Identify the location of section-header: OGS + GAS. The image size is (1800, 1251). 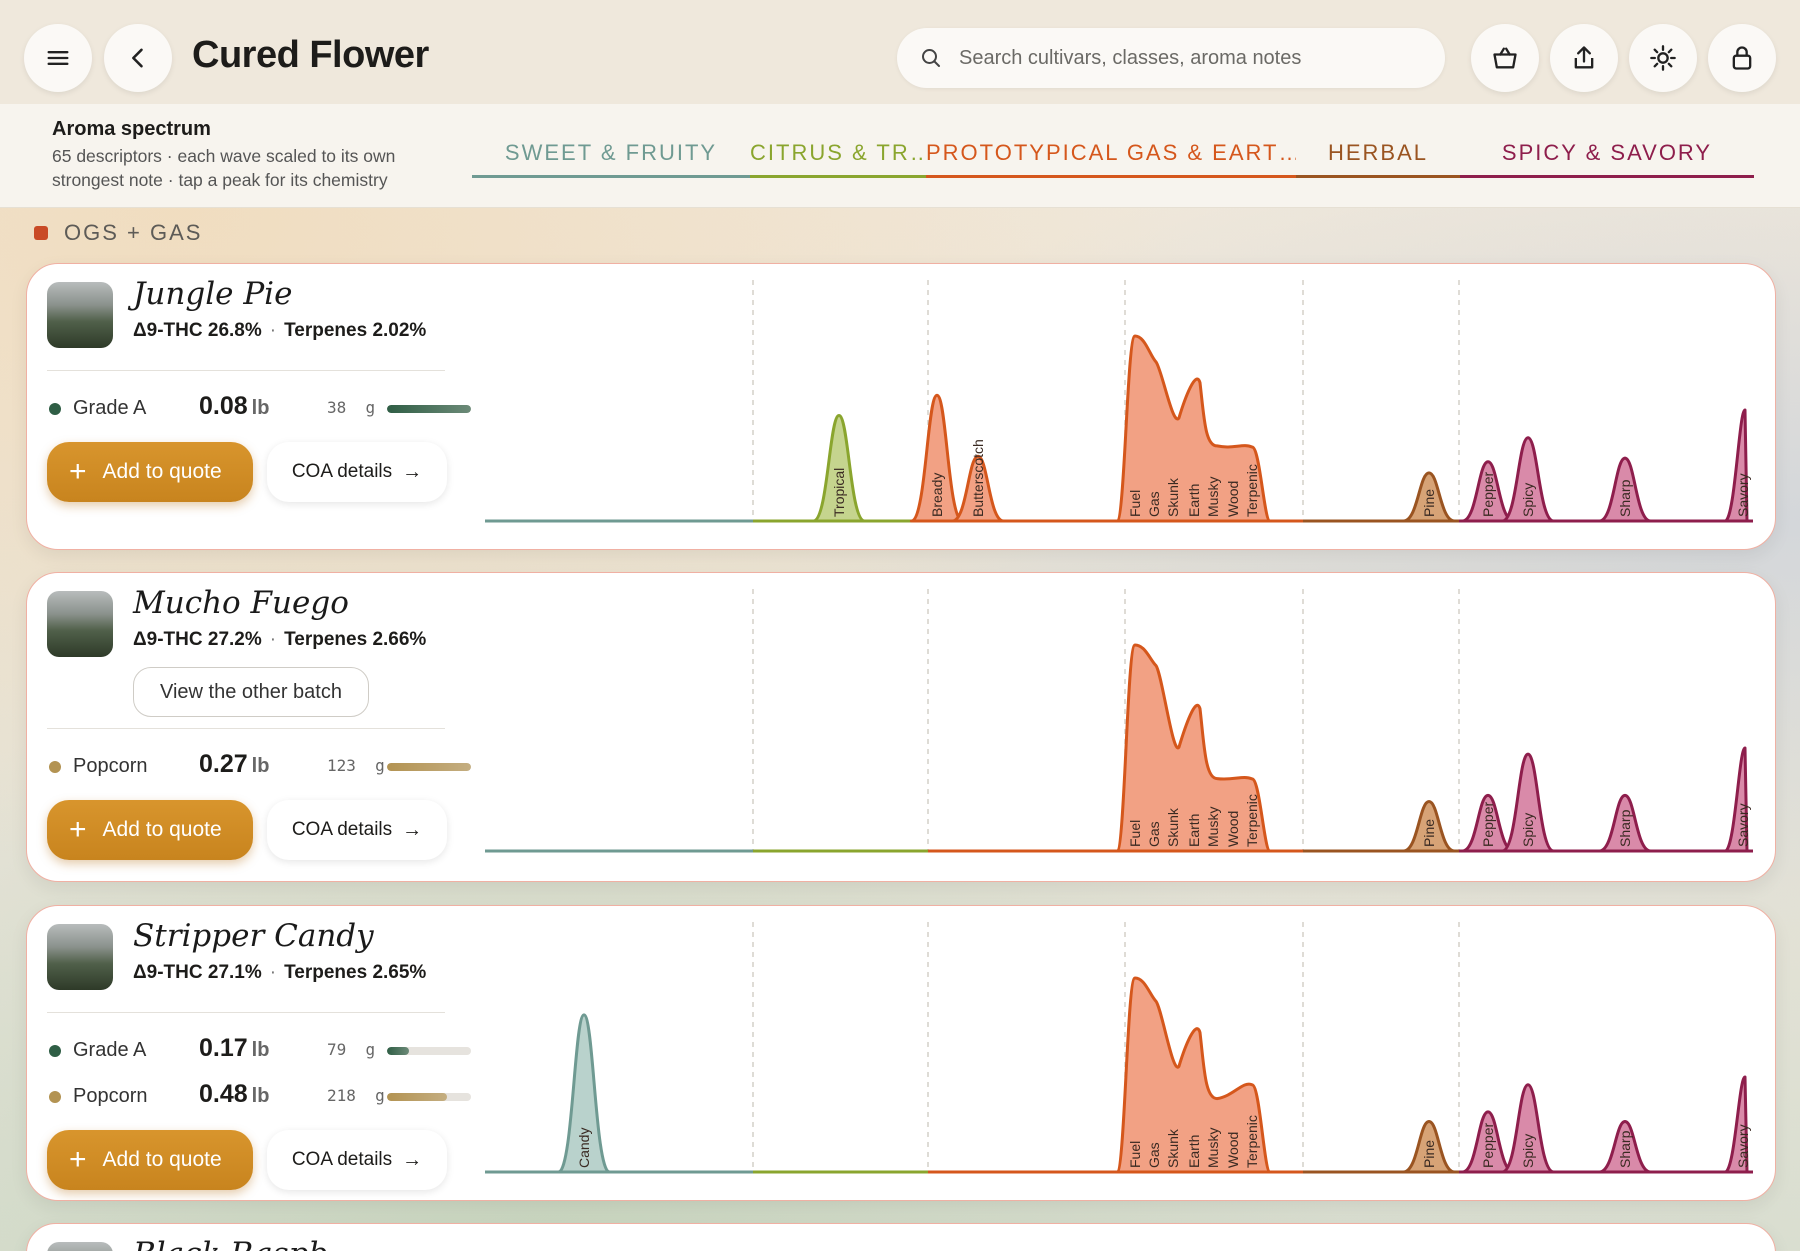
(118, 233).